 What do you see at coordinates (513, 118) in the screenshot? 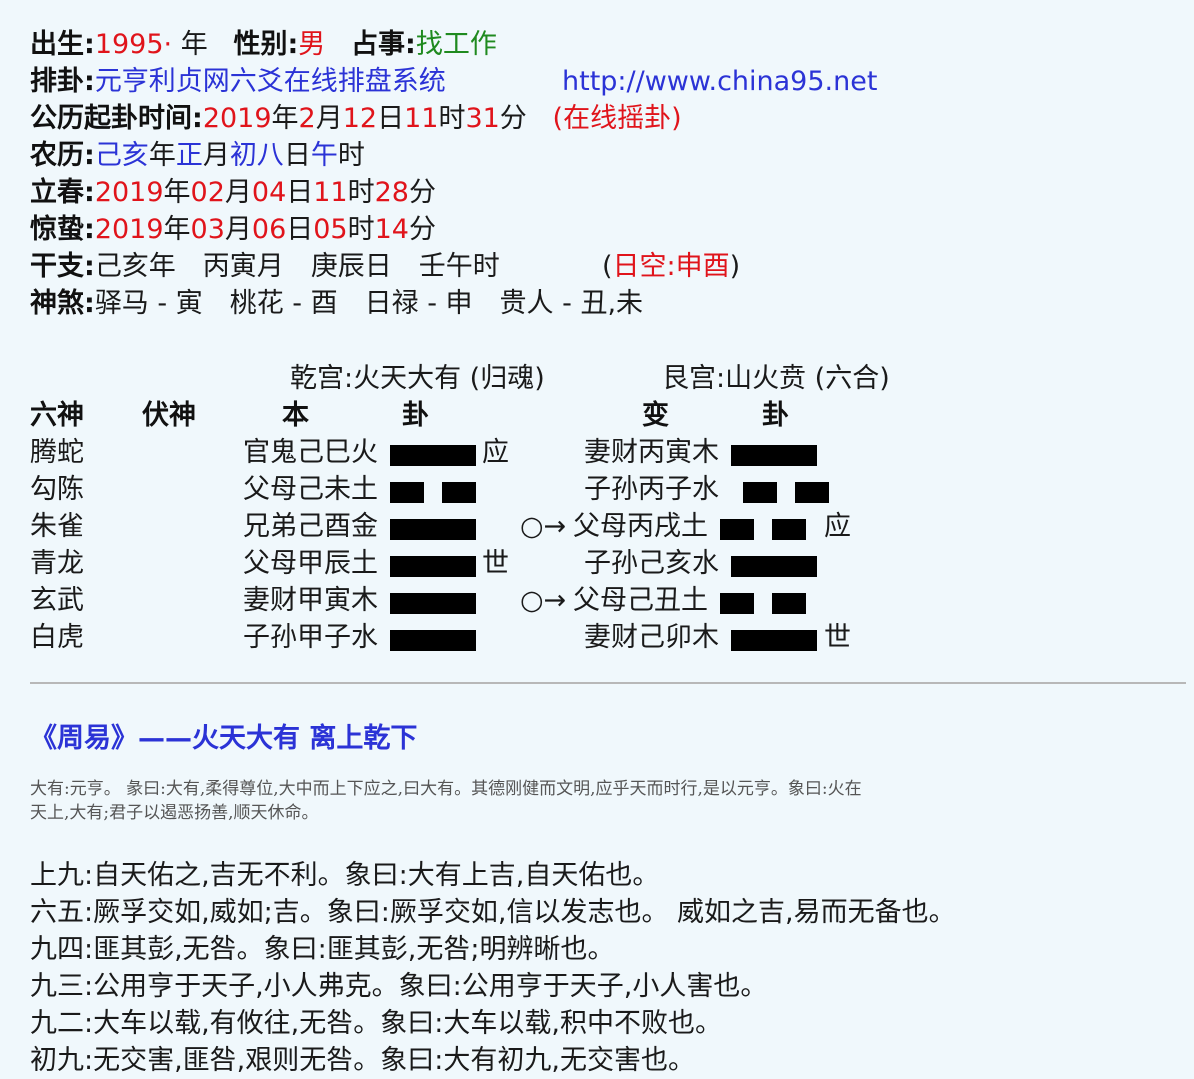
I see `time-minute-unit: 分` at bounding box center [513, 118].